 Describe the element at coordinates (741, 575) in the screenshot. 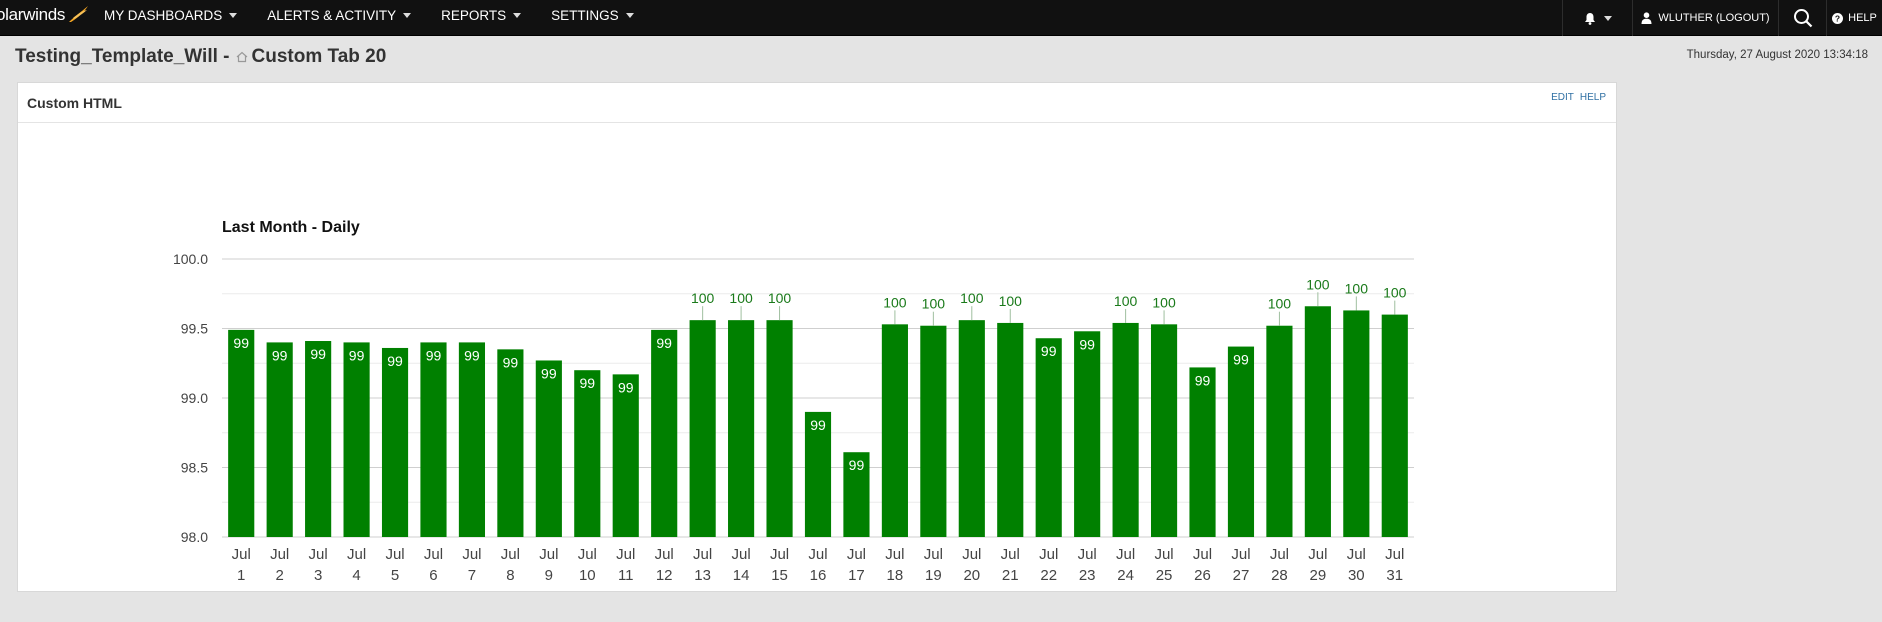

I see `x-tick-label-day: 14` at that location.